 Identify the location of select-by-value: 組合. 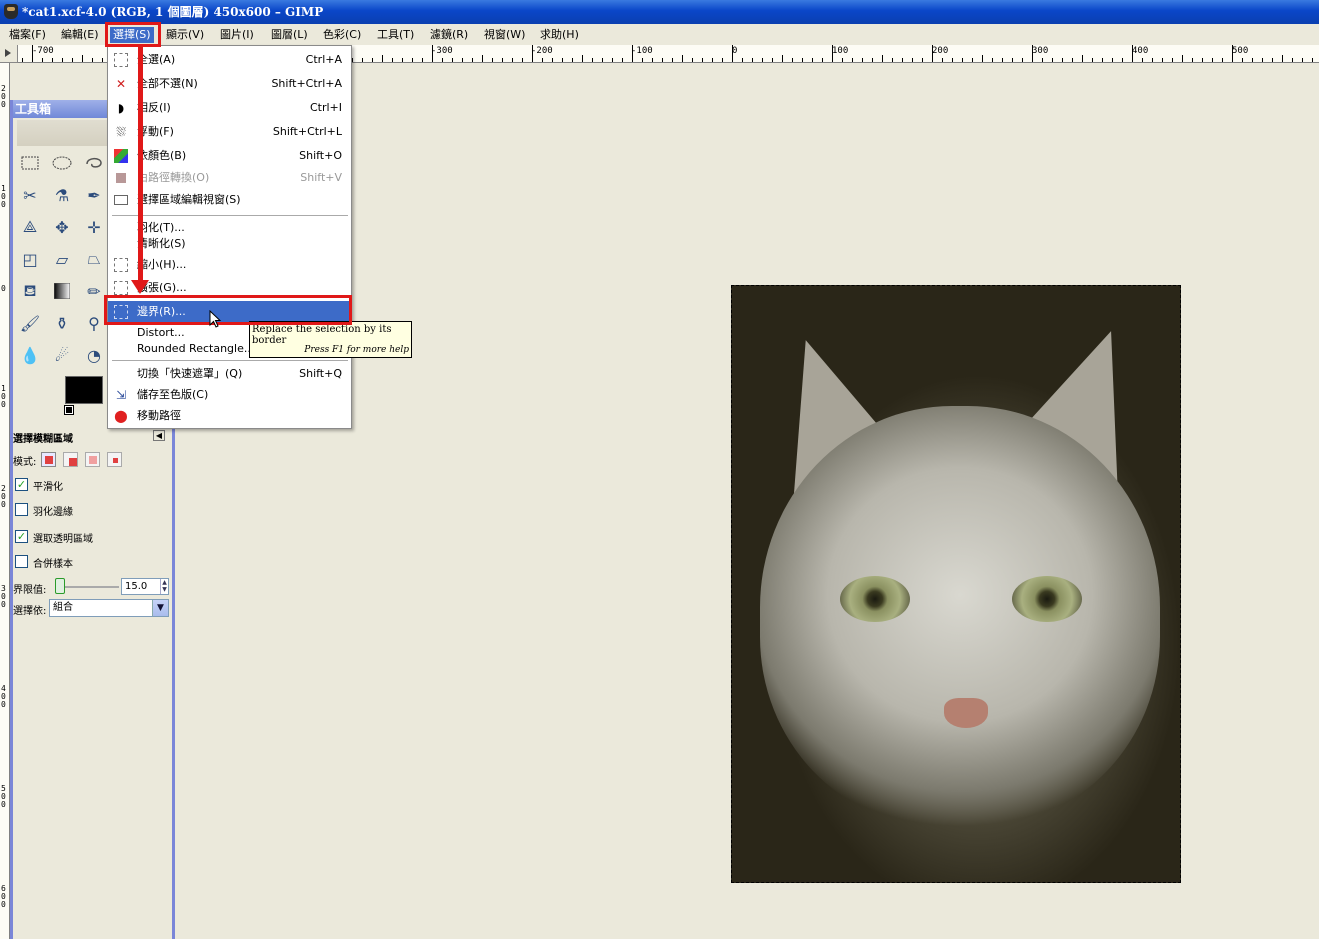
(63, 607).